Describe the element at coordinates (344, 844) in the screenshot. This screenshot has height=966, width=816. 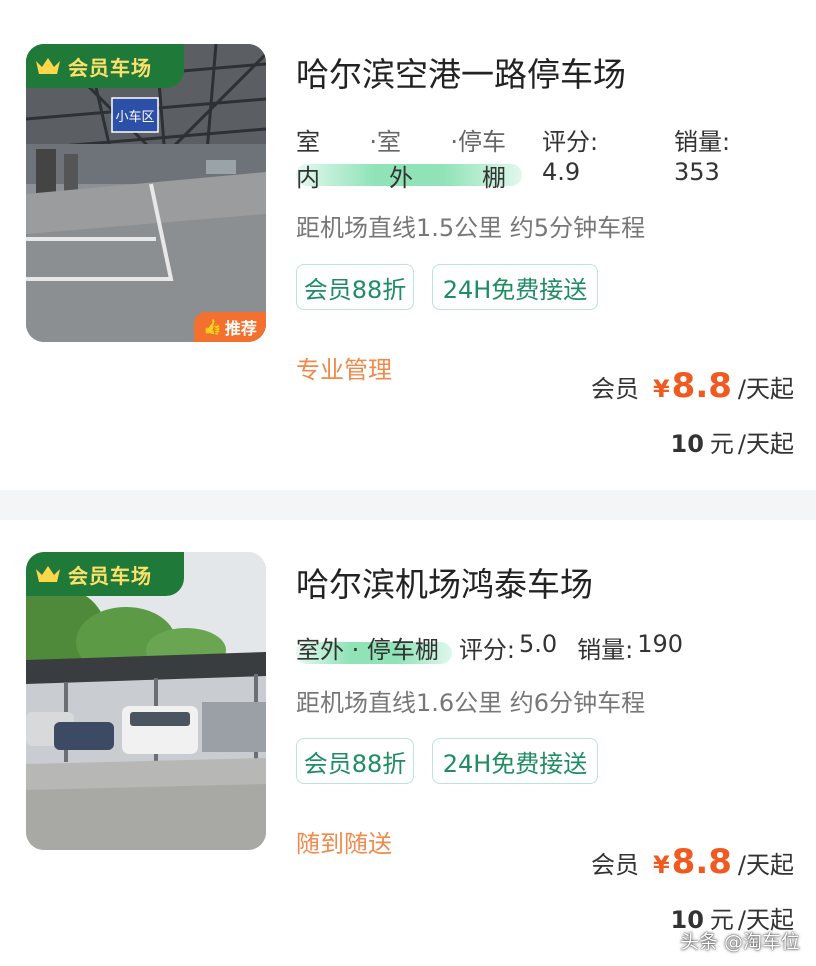
I see `service-note: 随到随送` at that location.